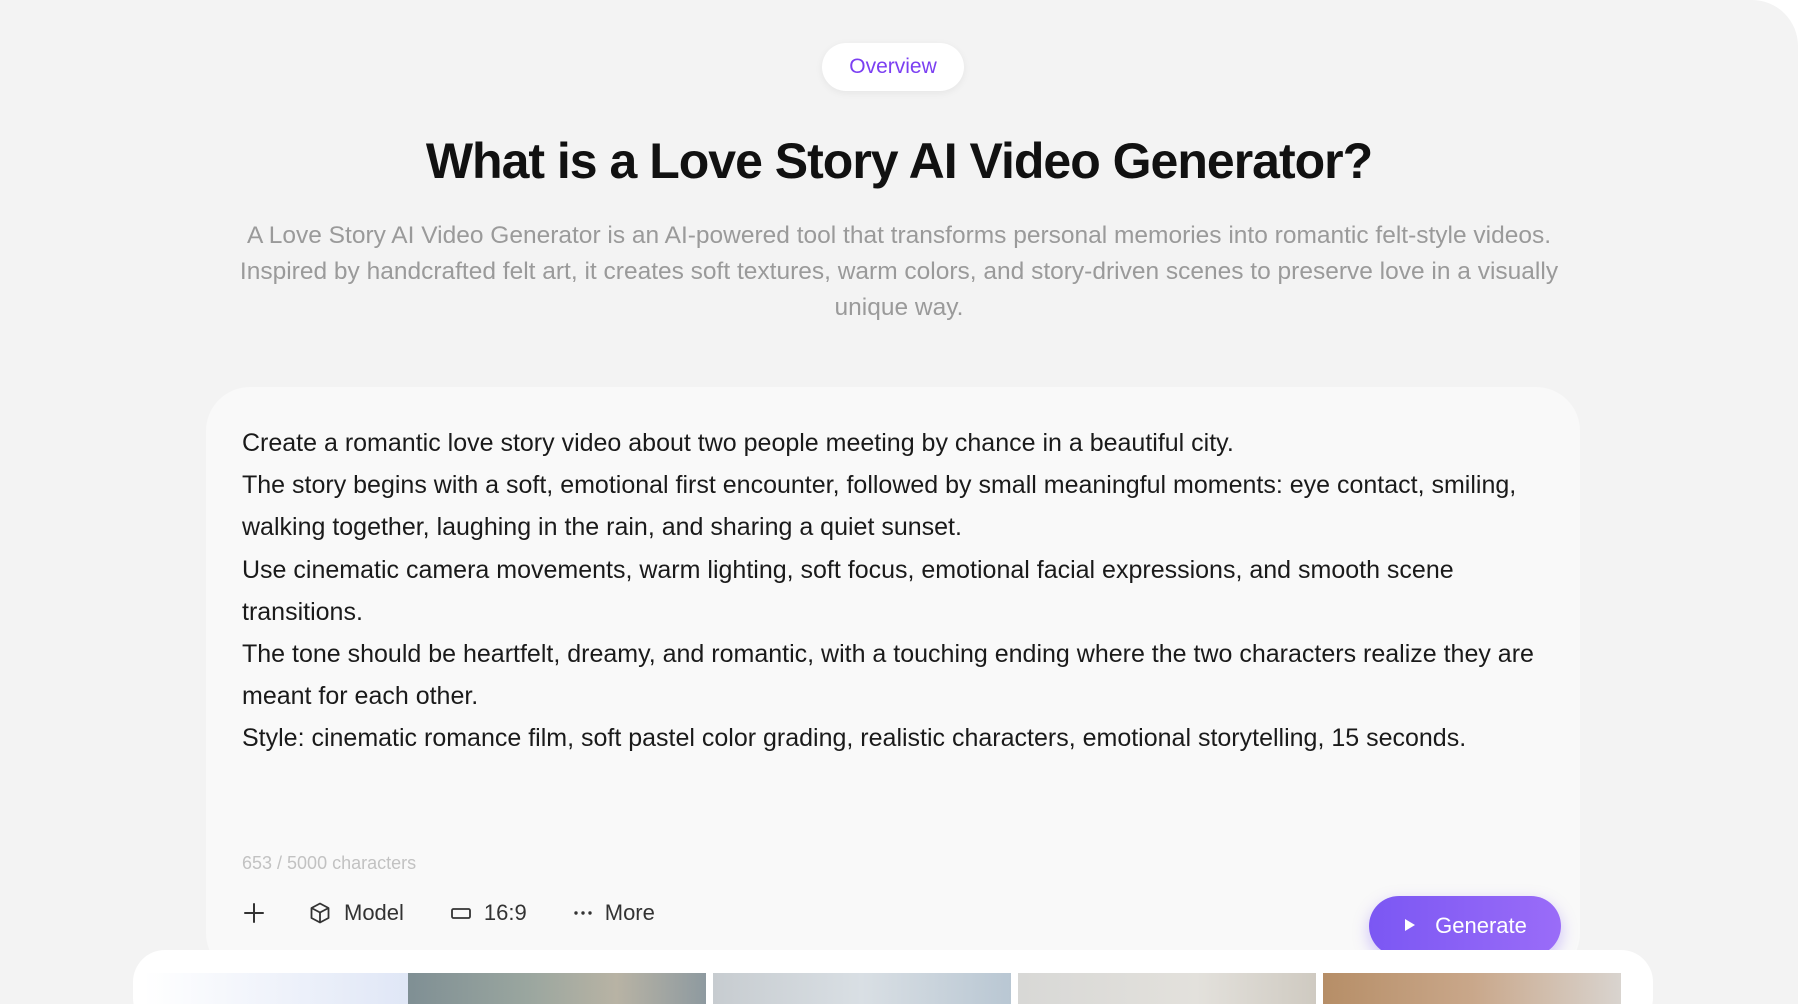  Describe the element at coordinates (1481, 925) in the screenshot. I see `generate-label: Generate` at that location.